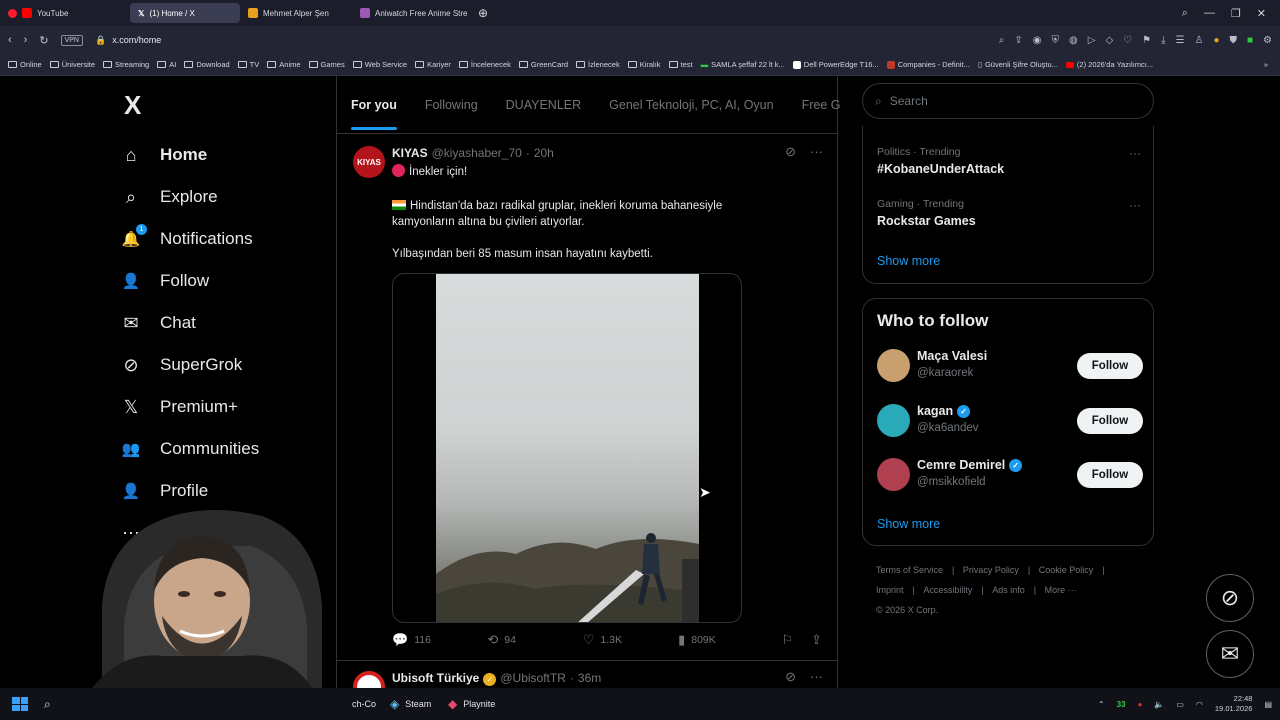  I want to click on heart-icon: ♡, so click(1127, 40).